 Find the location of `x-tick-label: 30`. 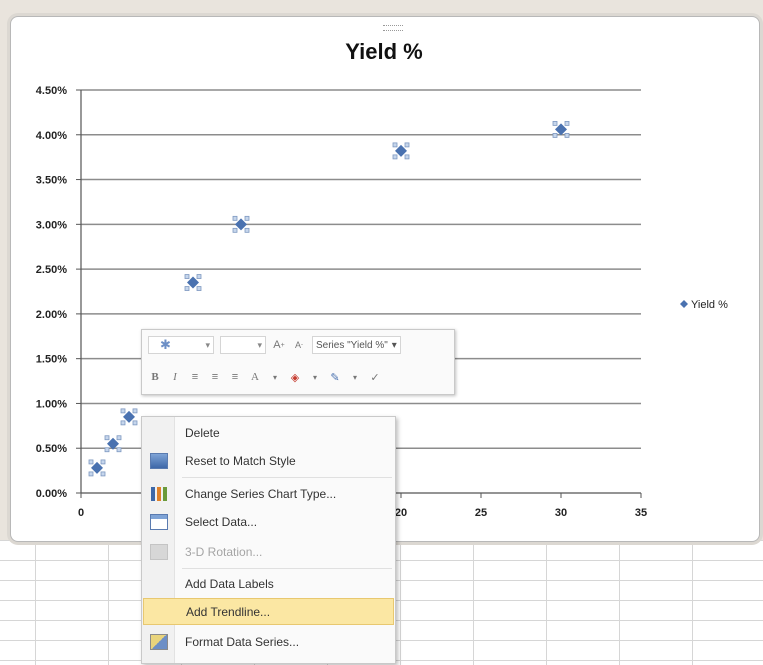

x-tick-label: 30 is located at coordinates (561, 513).